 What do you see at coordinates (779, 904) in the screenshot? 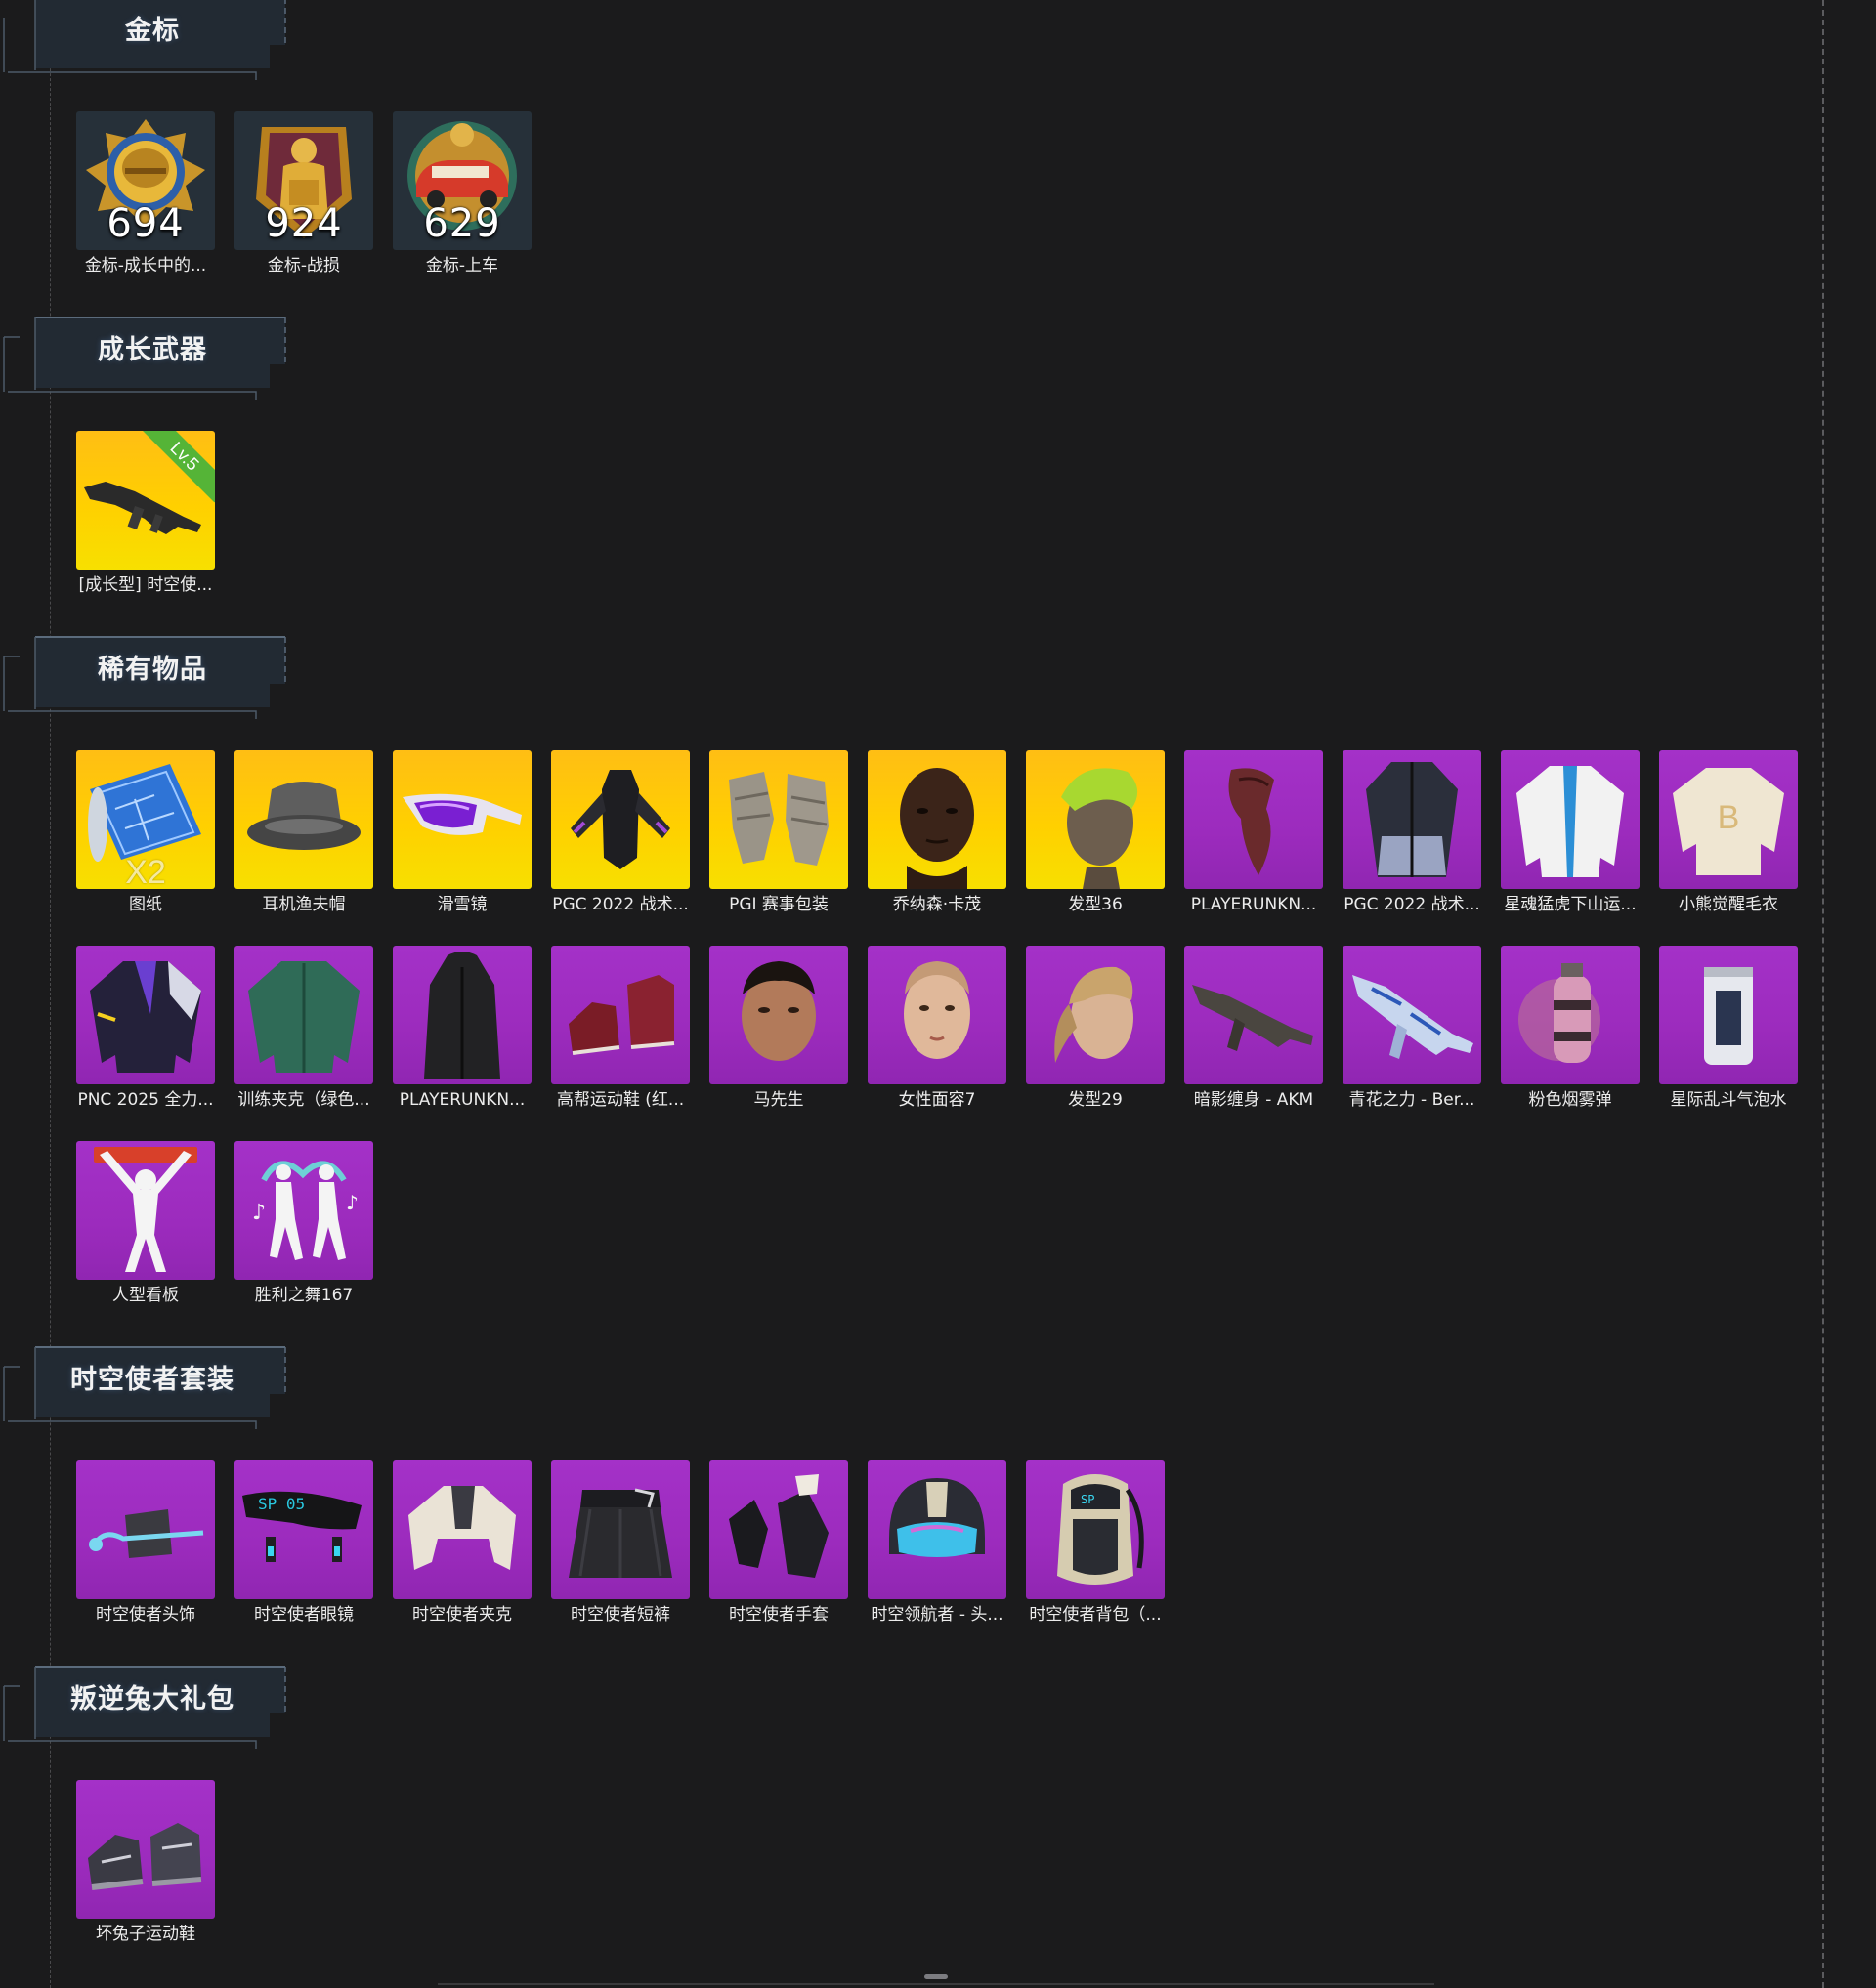
I see `item-label: PGI 赛事包装` at bounding box center [779, 904].